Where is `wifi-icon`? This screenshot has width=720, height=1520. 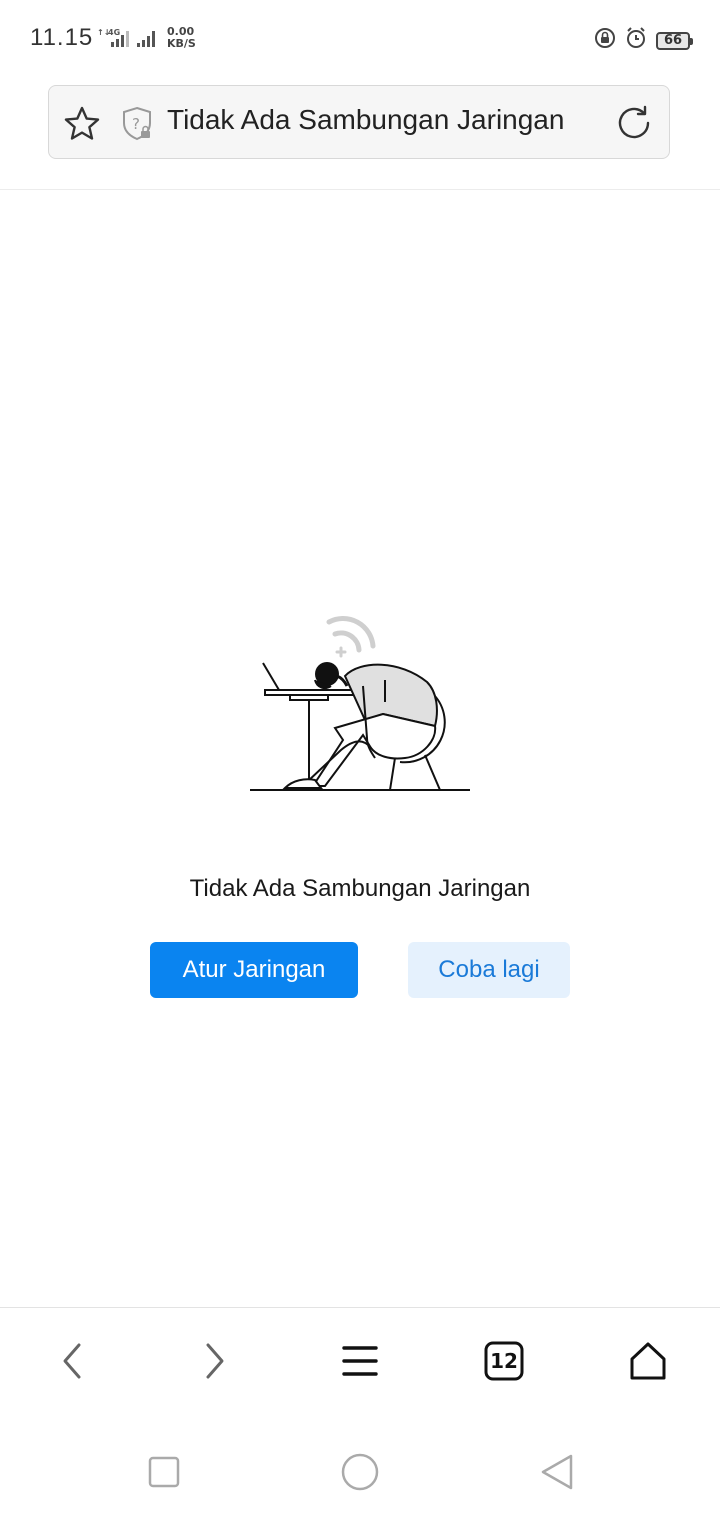 wifi-icon is located at coordinates (351, 636).